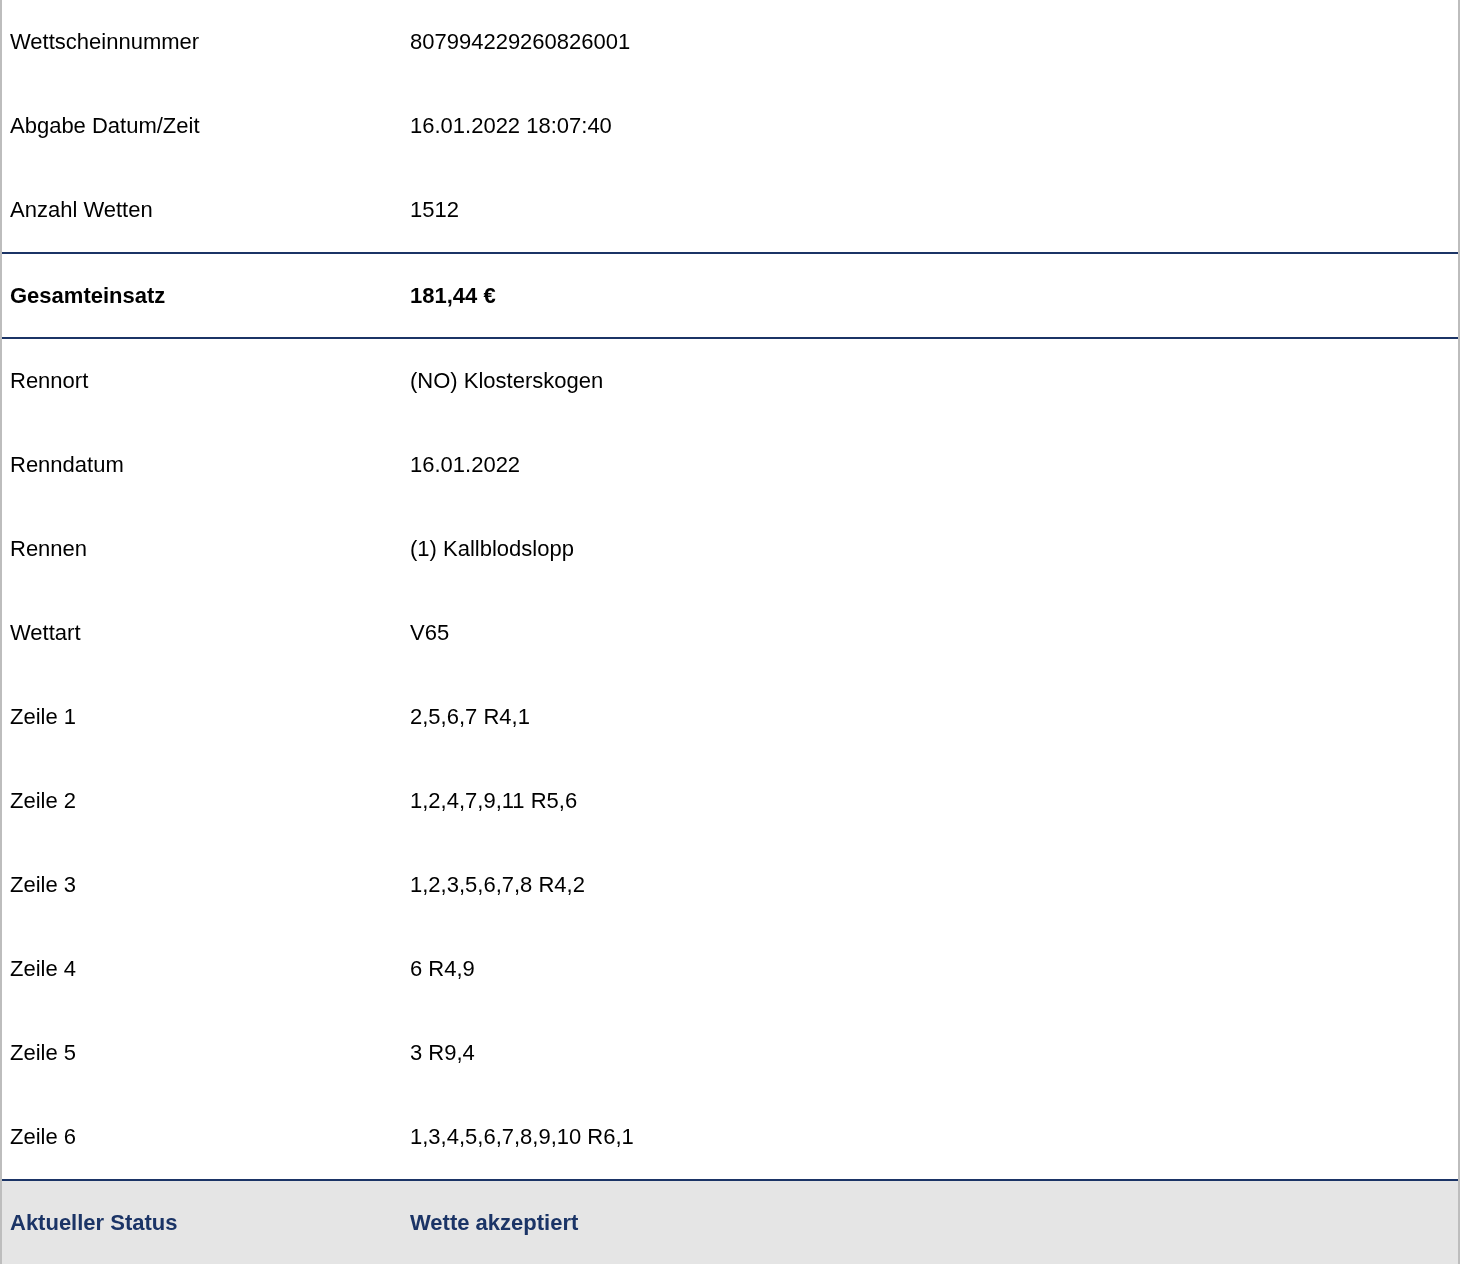 The height and width of the screenshot is (1264, 1460). I want to click on field-value: V65, so click(430, 633).